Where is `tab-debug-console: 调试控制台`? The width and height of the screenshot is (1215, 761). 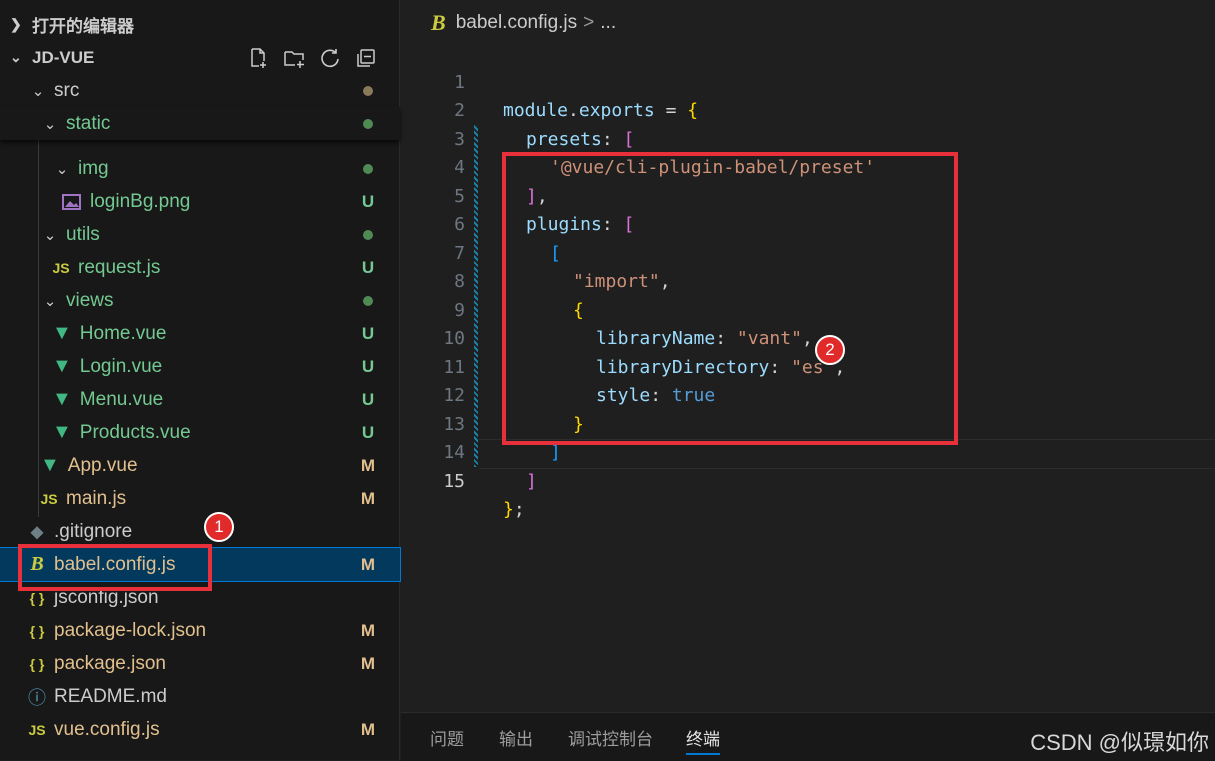 tab-debug-console: 调试控制台 is located at coordinates (610, 737).